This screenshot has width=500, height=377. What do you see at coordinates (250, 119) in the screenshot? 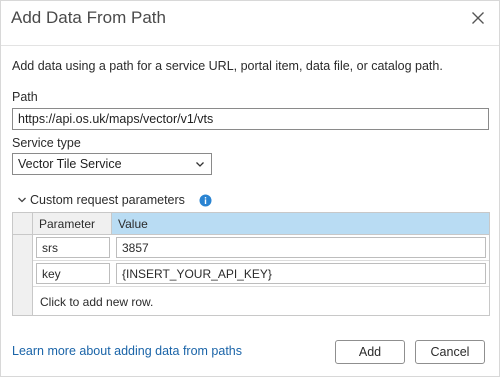
I see `path-input` at bounding box center [250, 119].